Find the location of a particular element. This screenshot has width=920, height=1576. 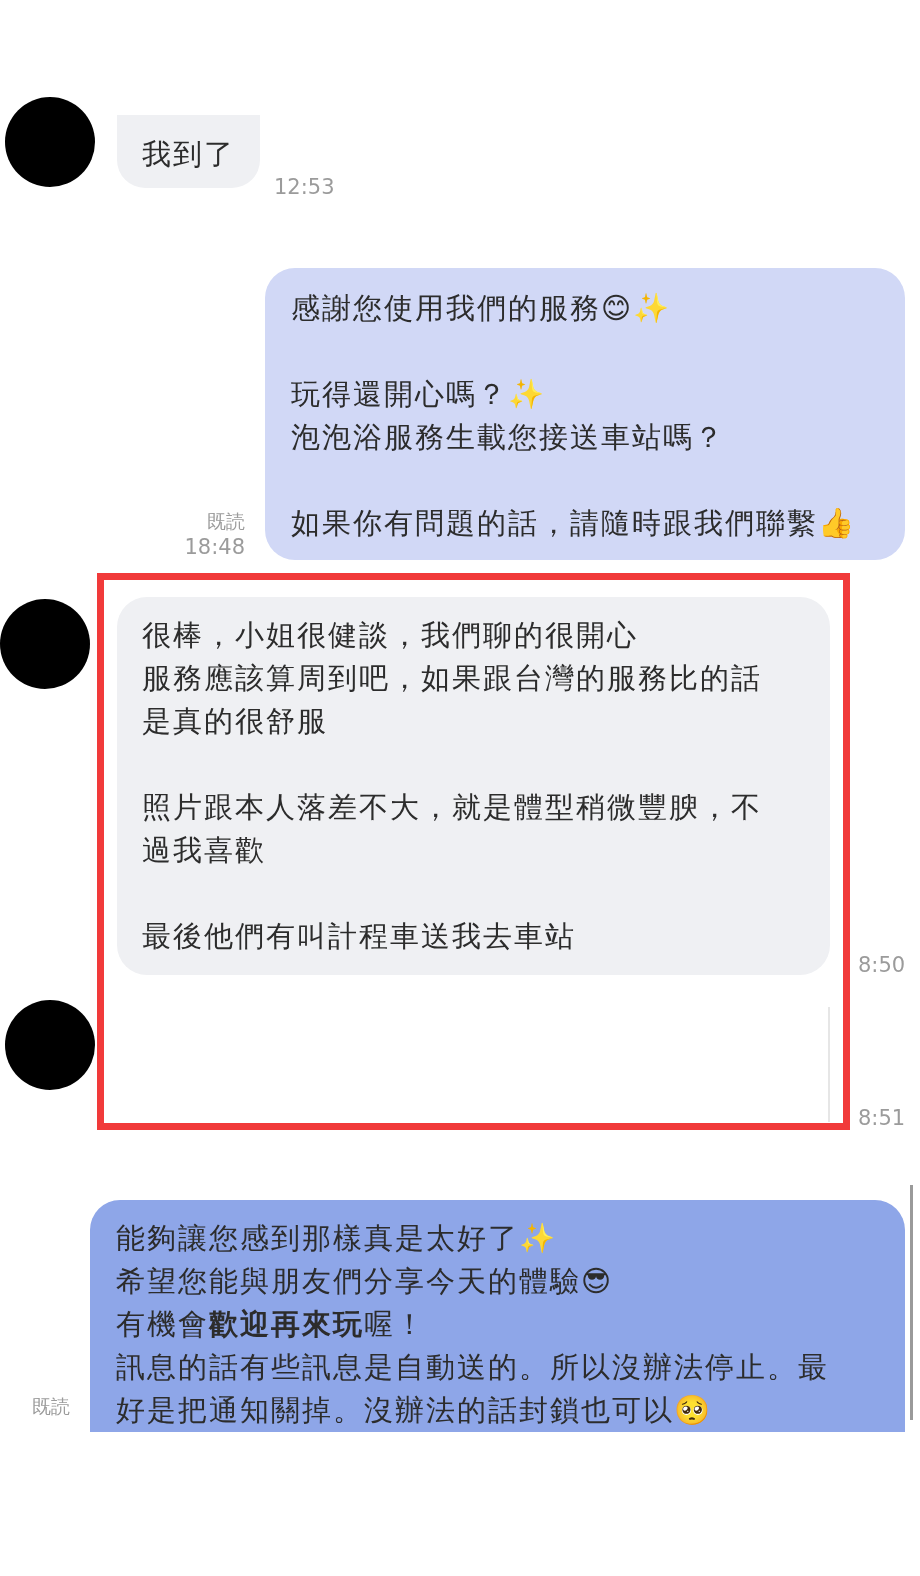

message-text: 訊息的話有些訊息是自動送的。所以沒辦法停止。最 is located at coordinates (472, 1367).